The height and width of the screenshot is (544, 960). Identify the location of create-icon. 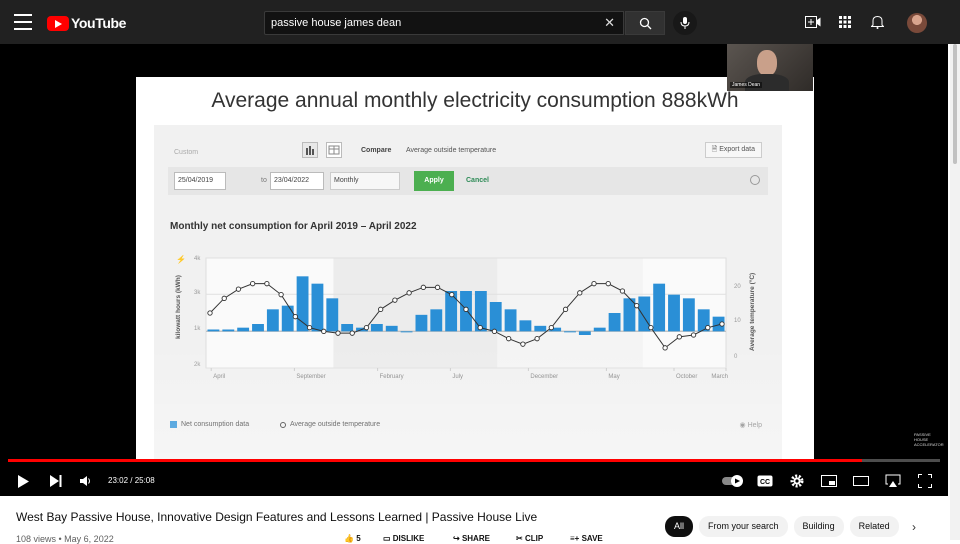
(813, 22).